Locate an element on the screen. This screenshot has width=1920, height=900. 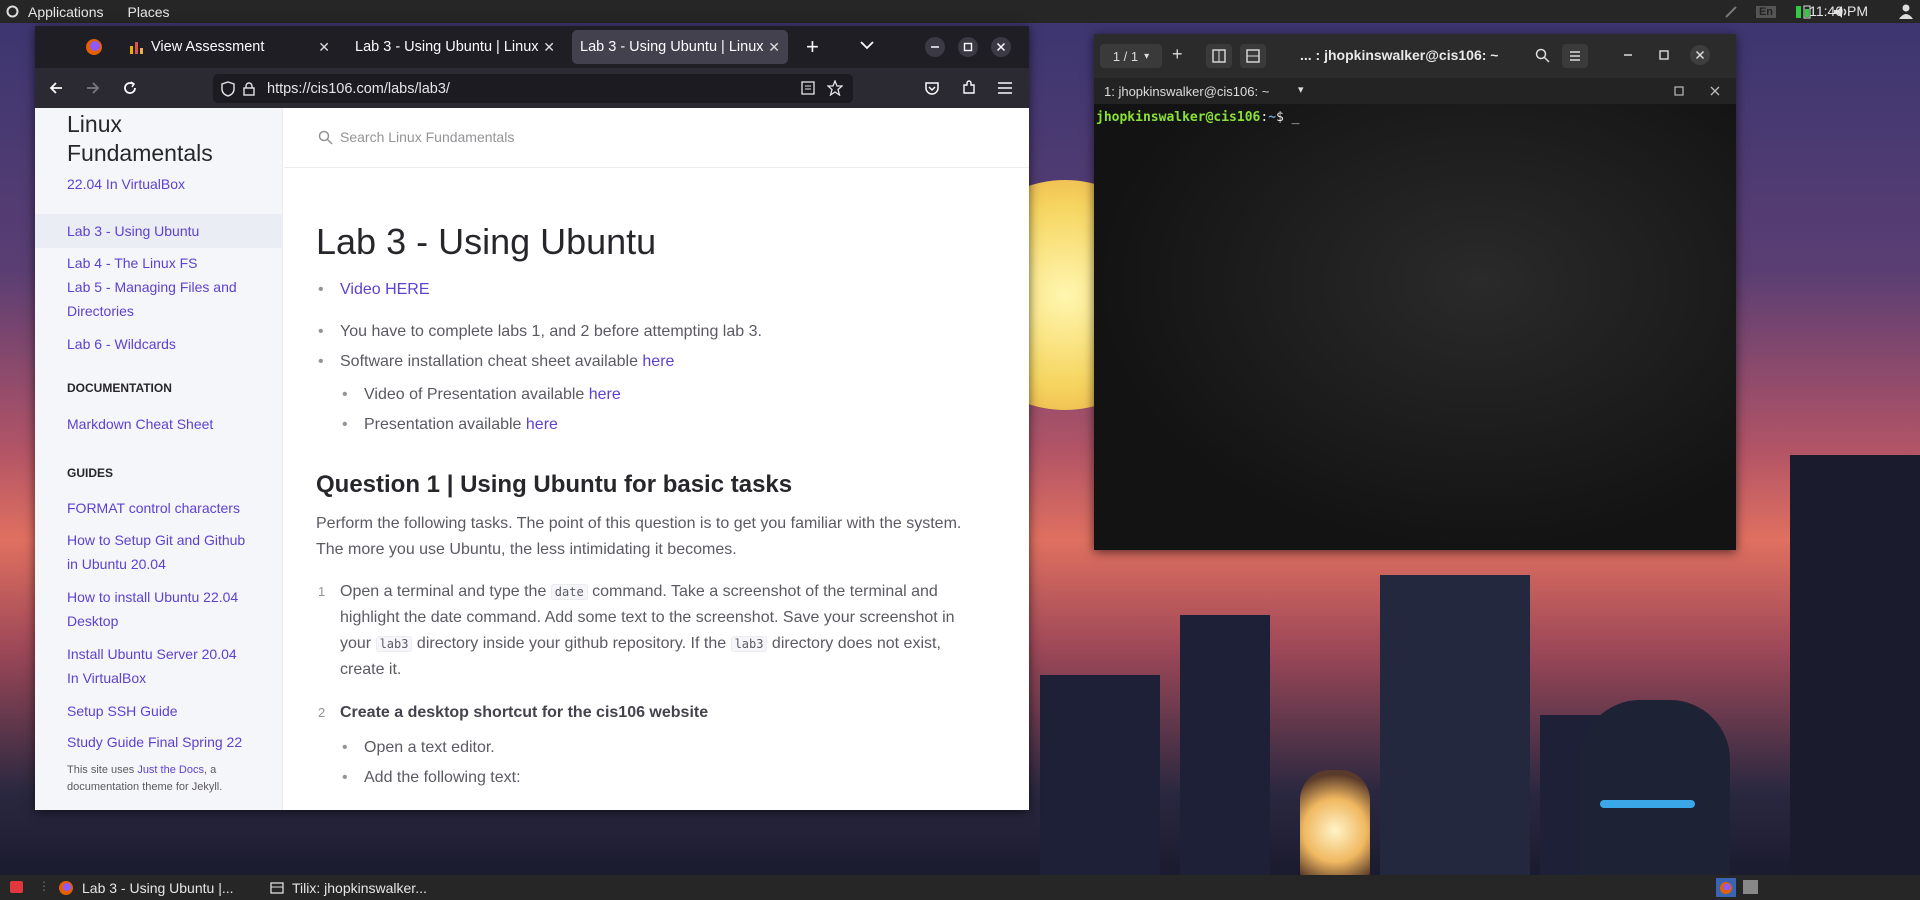
top-panel: Applications Places En 11:40 PM is located at coordinates (960, 11).